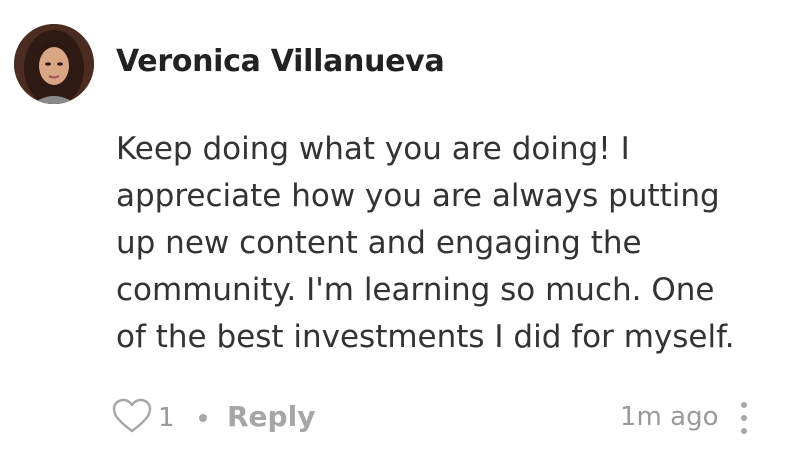 Image resolution: width=801 pixels, height=471 pixels. What do you see at coordinates (669, 417) in the screenshot?
I see `timestamp: 1m ago` at bounding box center [669, 417].